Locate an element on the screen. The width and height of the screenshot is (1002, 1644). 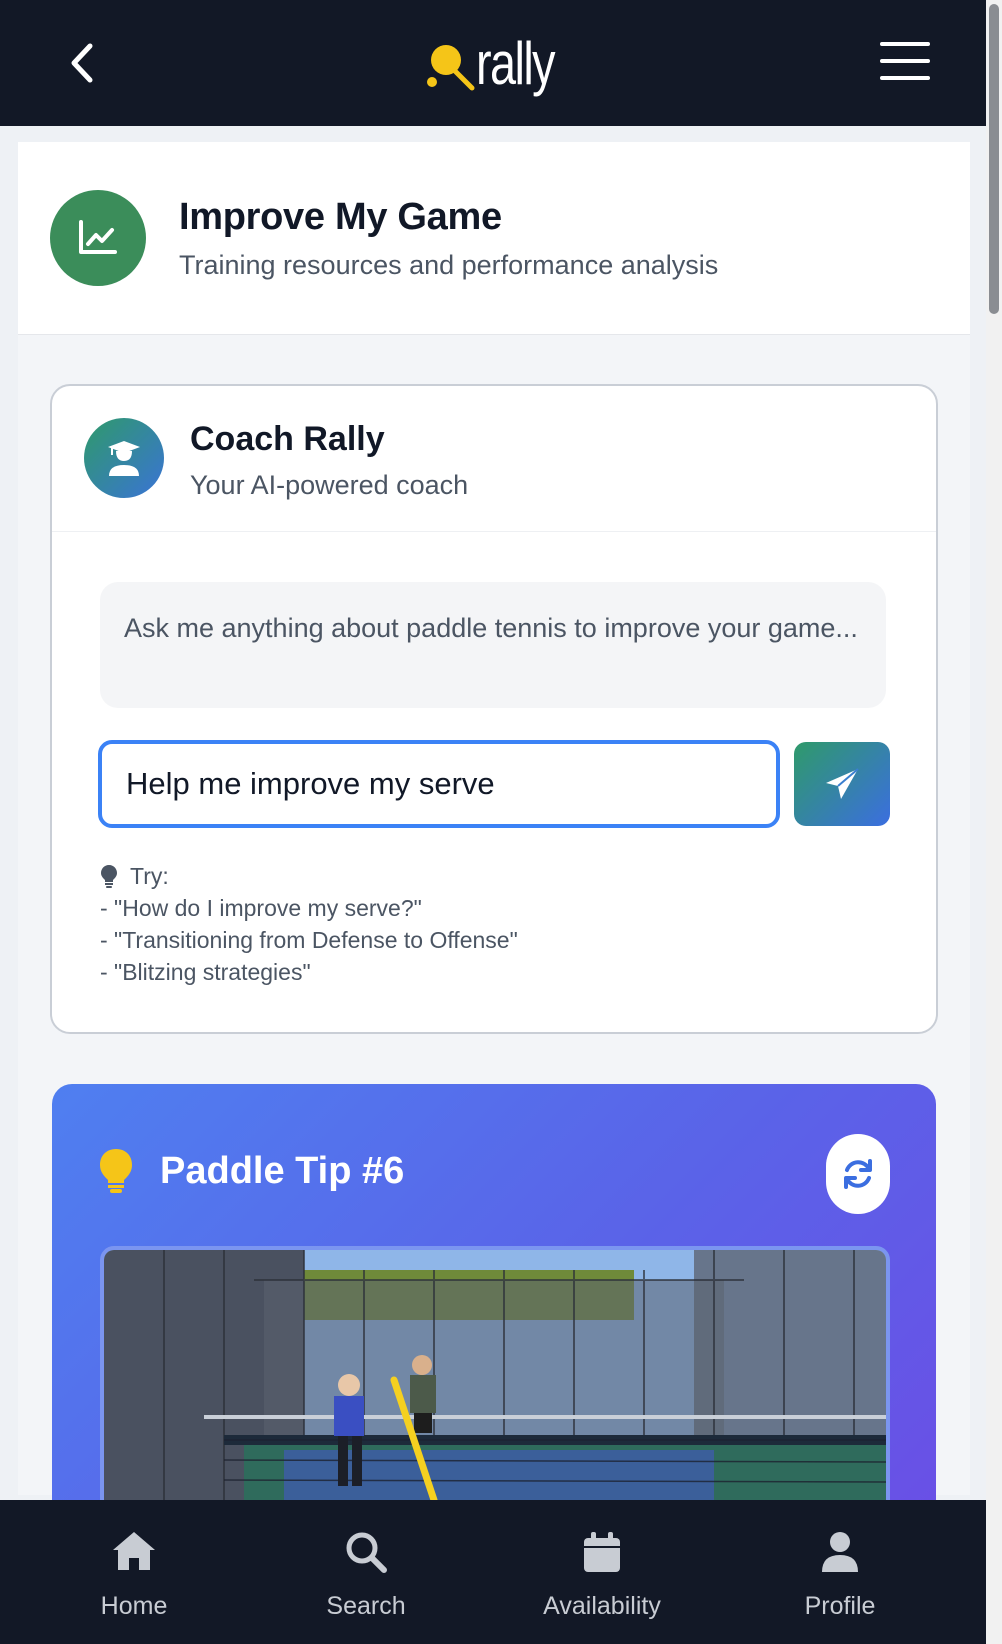
nav-availability-label: Availability is located at coordinates (602, 1606).